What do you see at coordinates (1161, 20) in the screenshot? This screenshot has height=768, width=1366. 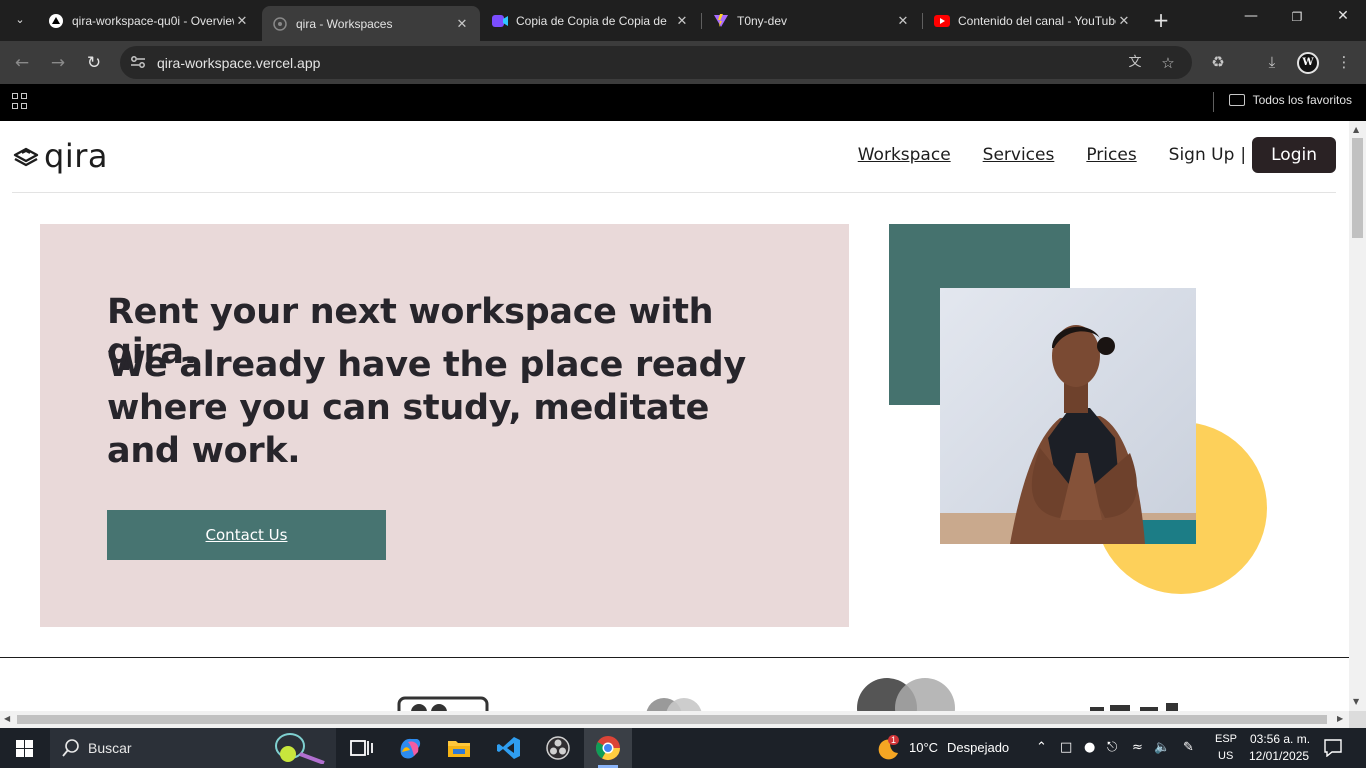 I see `new-tab-plus-icon: +` at bounding box center [1161, 20].